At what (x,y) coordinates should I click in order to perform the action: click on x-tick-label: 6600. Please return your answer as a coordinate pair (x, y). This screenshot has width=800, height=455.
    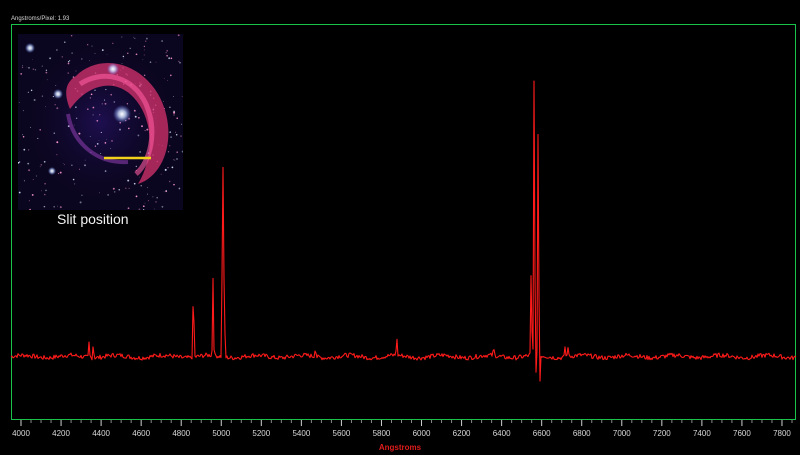
    Looking at the image, I should click on (542, 433).